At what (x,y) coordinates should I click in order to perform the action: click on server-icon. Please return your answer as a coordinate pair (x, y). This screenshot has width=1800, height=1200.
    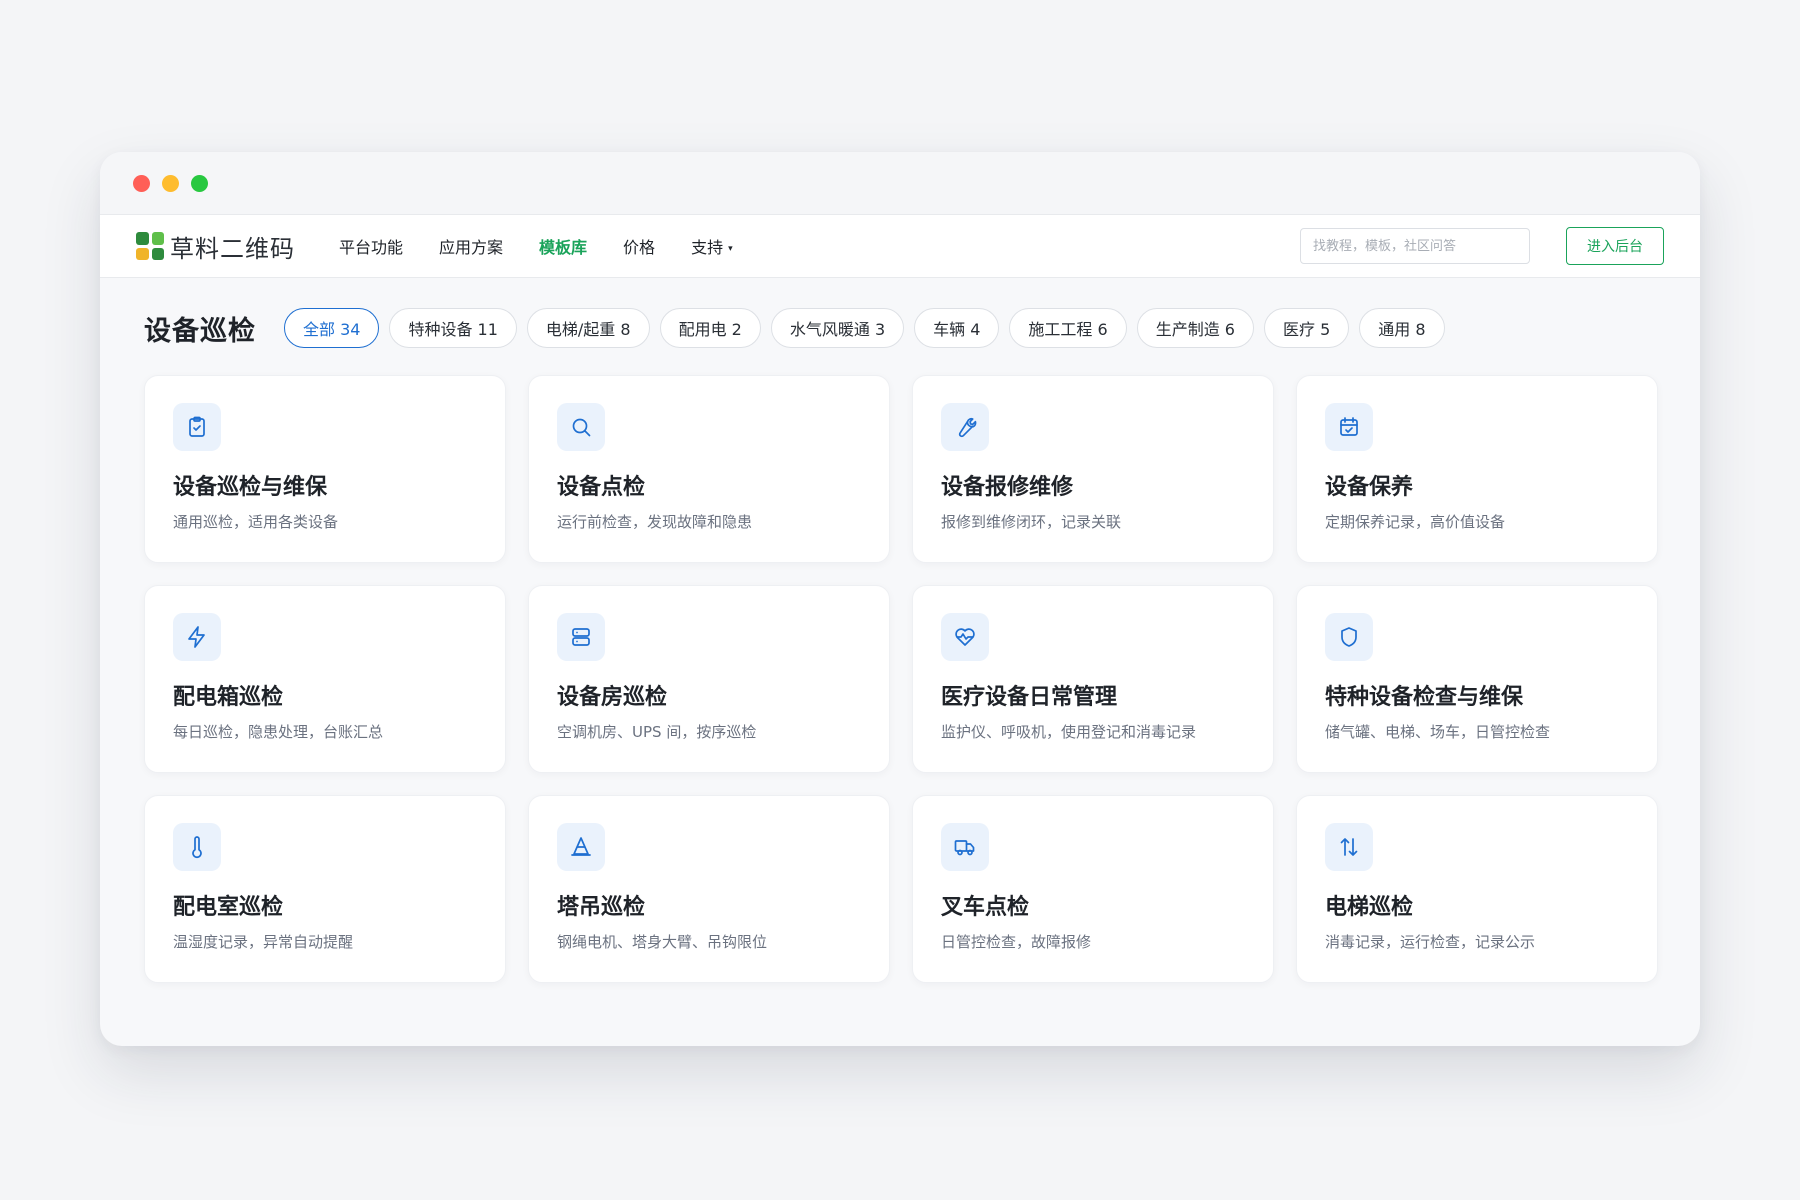
    Looking at the image, I should click on (581, 637).